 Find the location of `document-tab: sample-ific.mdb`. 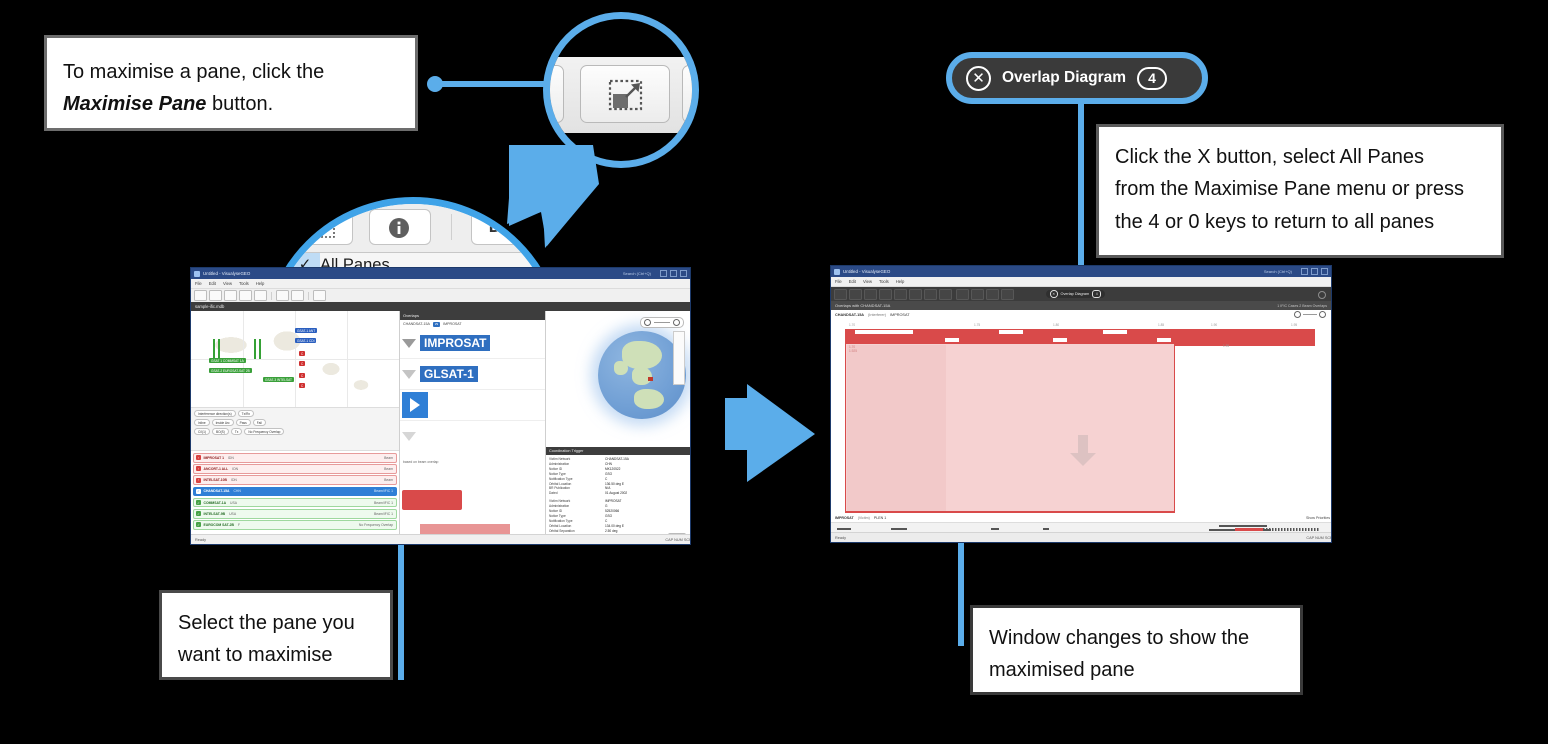

document-tab: sample-ific.mdb is located at coordinates (440, 306).